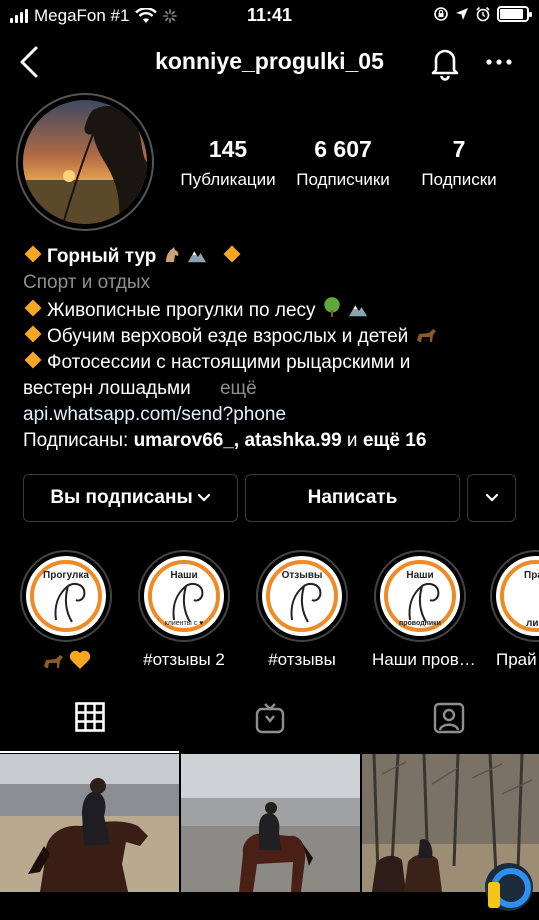 Image resolution: width=539 pixels, height=920 pixels. I want to click on battery-icon, so click(514, 14).